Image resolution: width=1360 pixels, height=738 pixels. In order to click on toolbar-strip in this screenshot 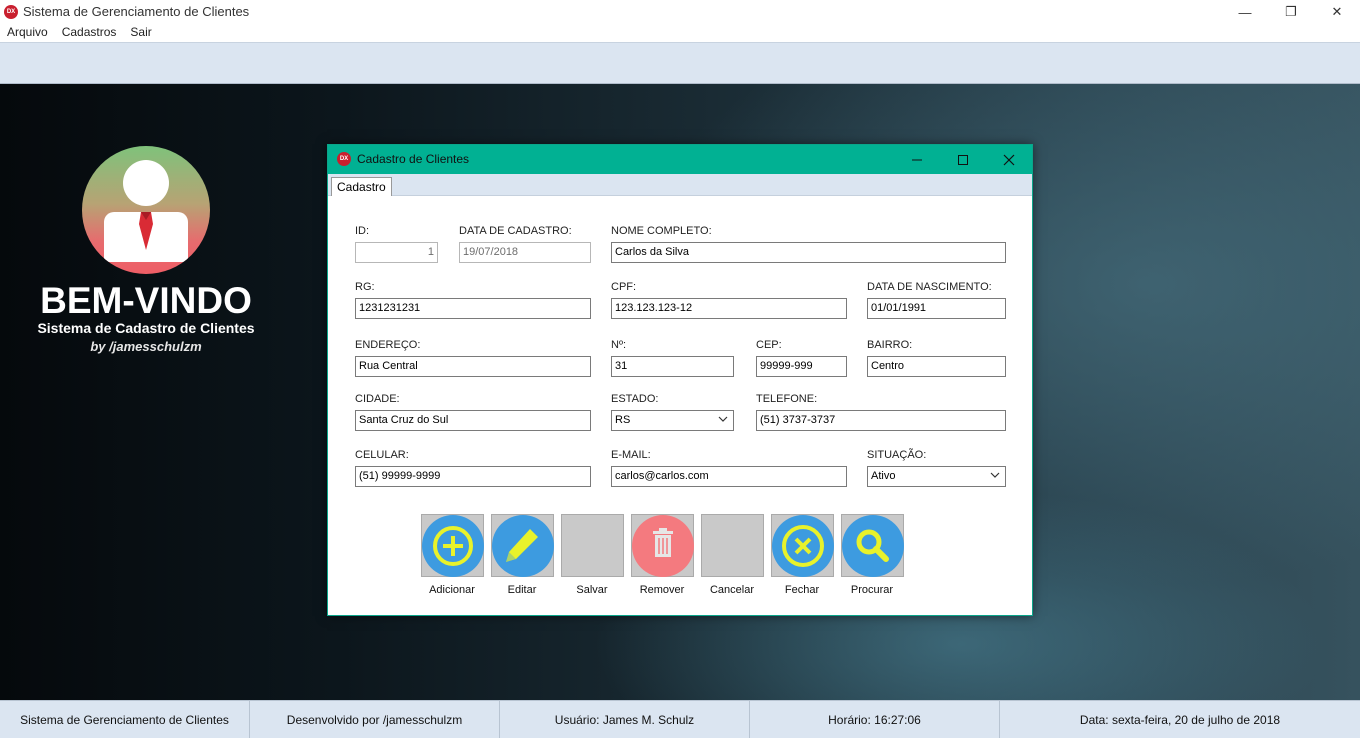, I will do `click(680, 63)`.